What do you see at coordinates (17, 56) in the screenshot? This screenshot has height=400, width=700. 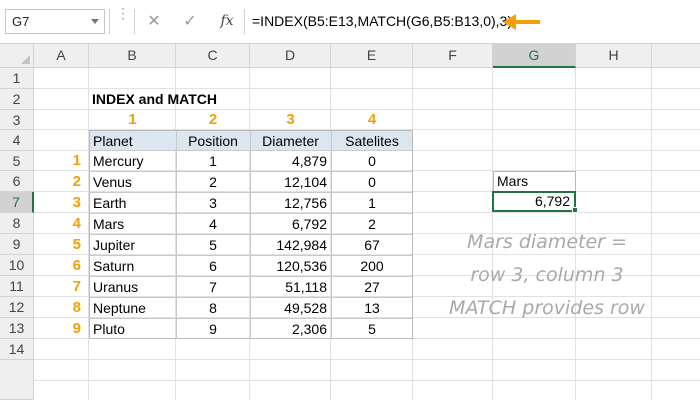 I see `select-all-button` at bounding box center [17, 56].